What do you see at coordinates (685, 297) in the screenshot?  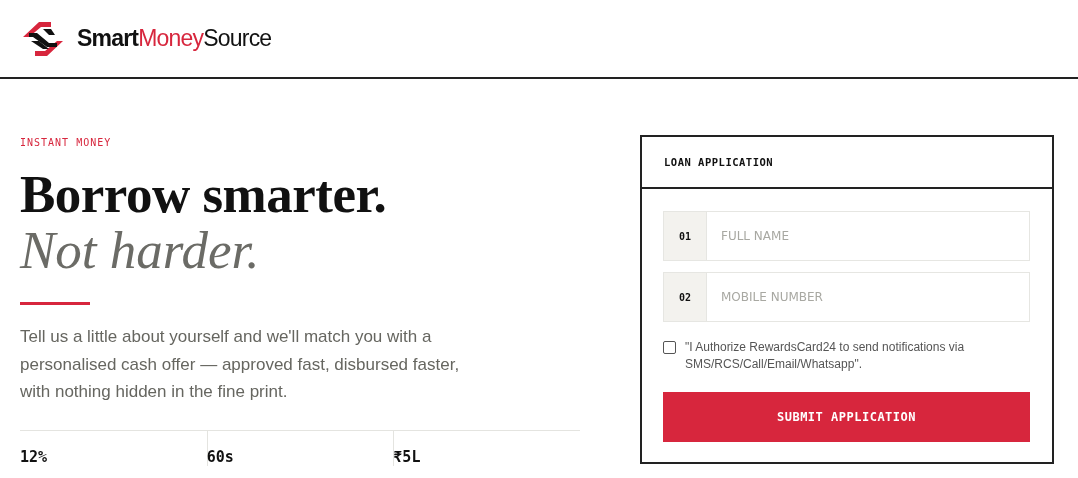 I see `field-number: 02` at bounding box center [685, 297].